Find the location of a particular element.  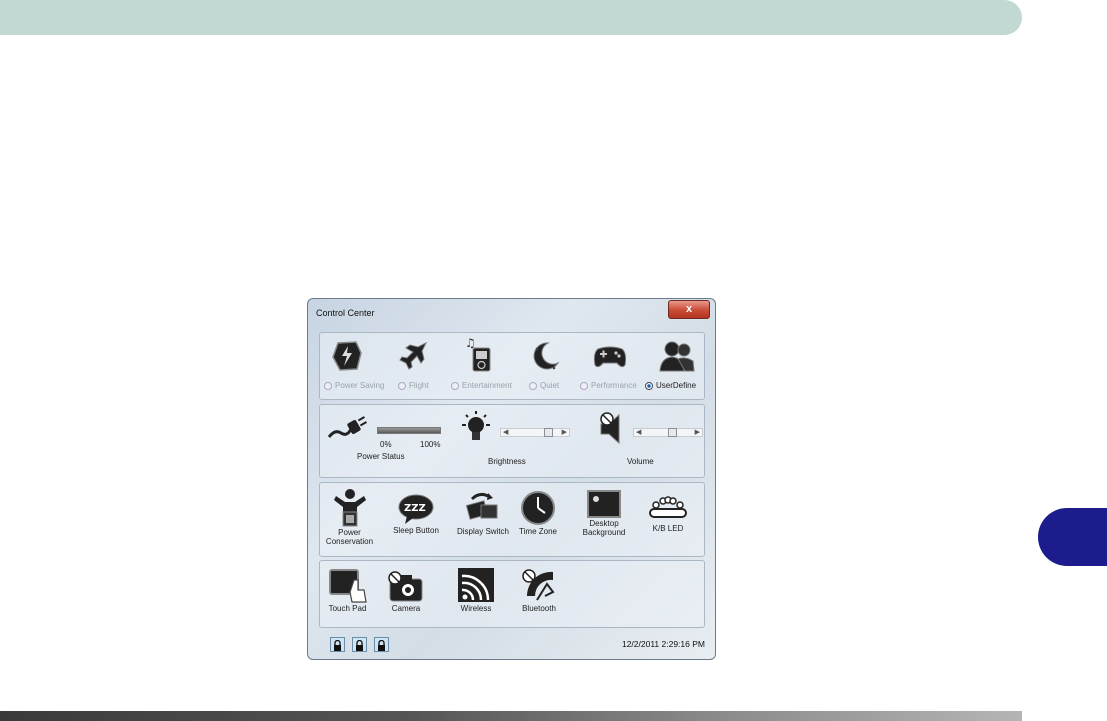

radio-userdefine: UserDefine is located at coordinates (670, 385).